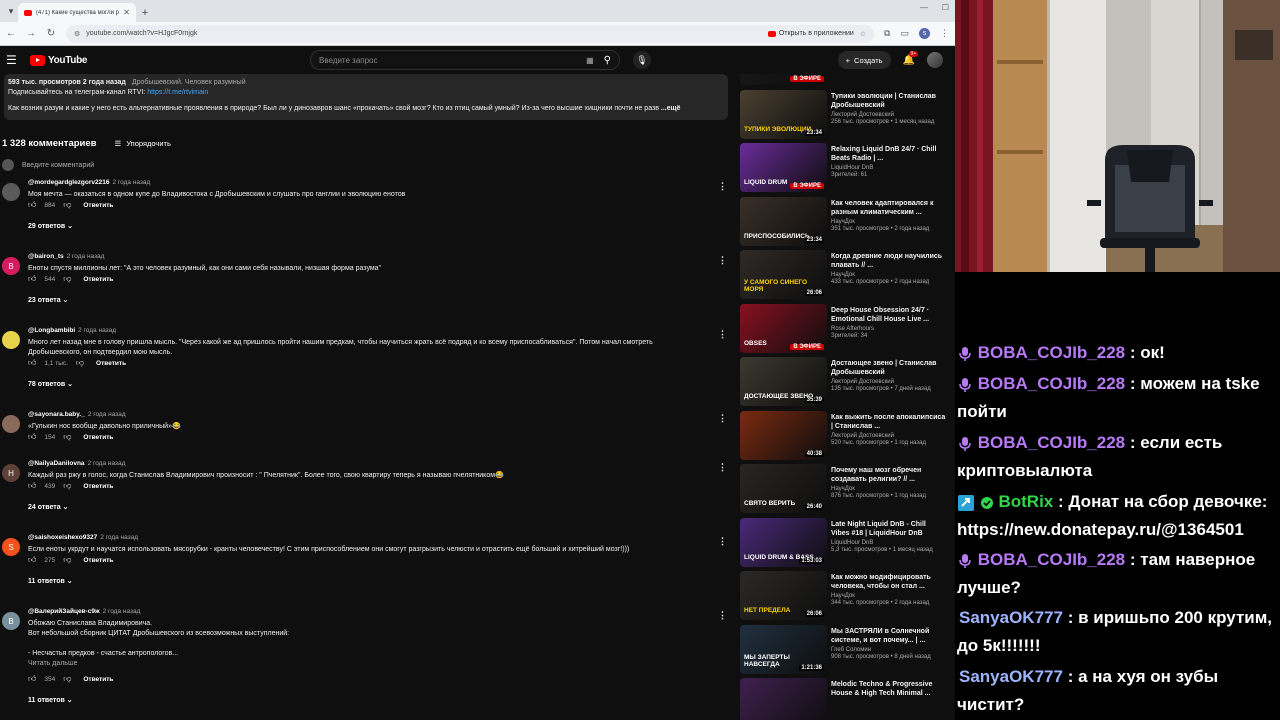 The image size is (1280, 720). What do you see at coordinates (56, 463) in the screenshot?
I see `author-handle: @NailyaDanilovna` at bounding box center [56, 463].